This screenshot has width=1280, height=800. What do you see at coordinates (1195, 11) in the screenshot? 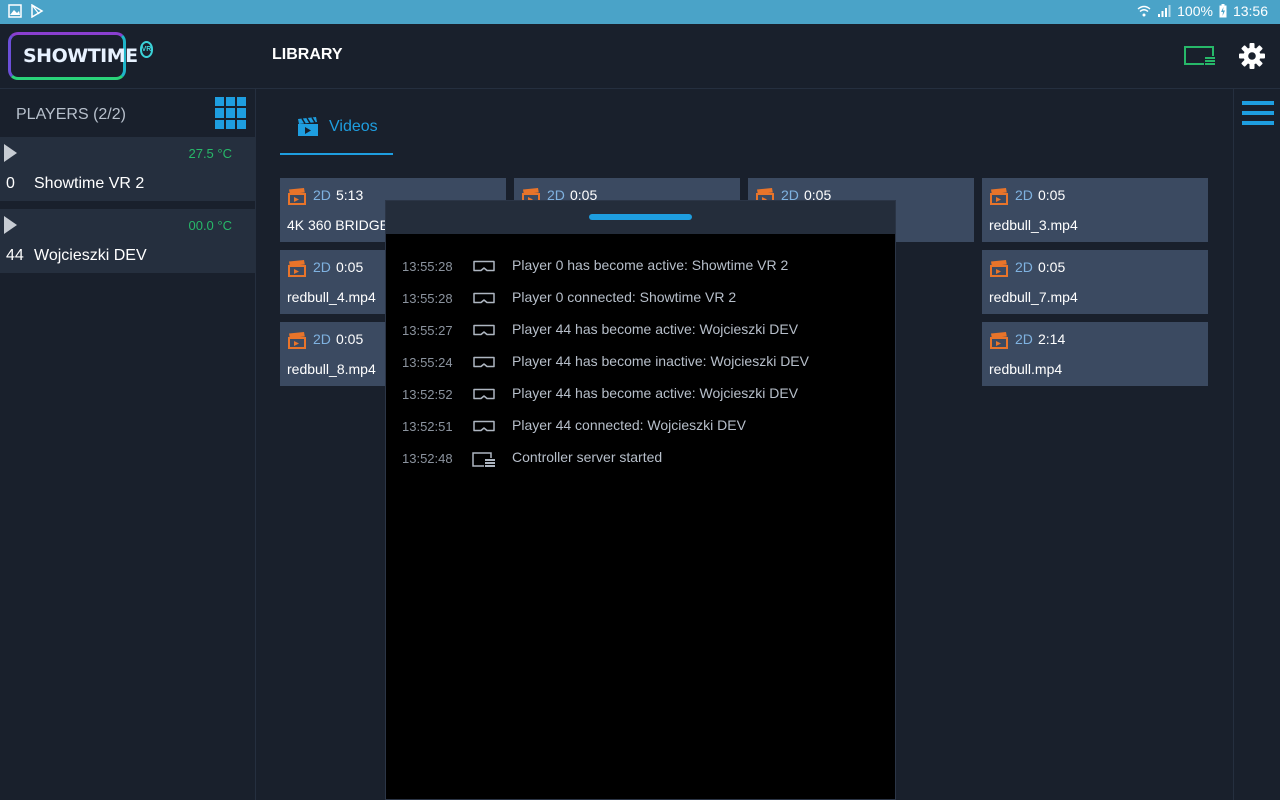
I see `battery-percent: 100%` at bounding box center [1195, 11].